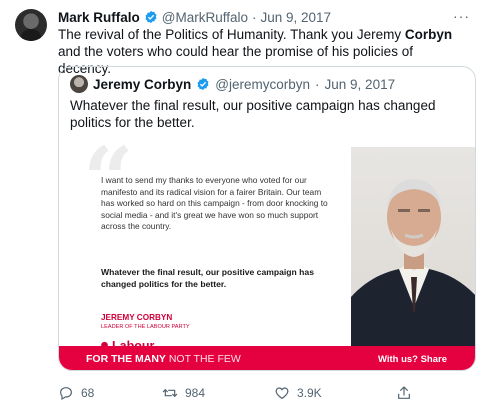  What do you see at coordinates (79, 84) in the screenshot?
I see `quoted-author-avatar` at bounding box center [79, 84].